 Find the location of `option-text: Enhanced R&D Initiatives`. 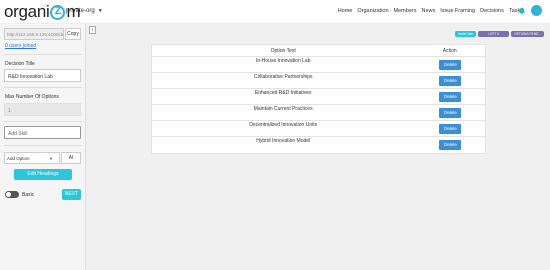

option-text: Enhanced R&D Initiatives is located at coordinates (283, 93).